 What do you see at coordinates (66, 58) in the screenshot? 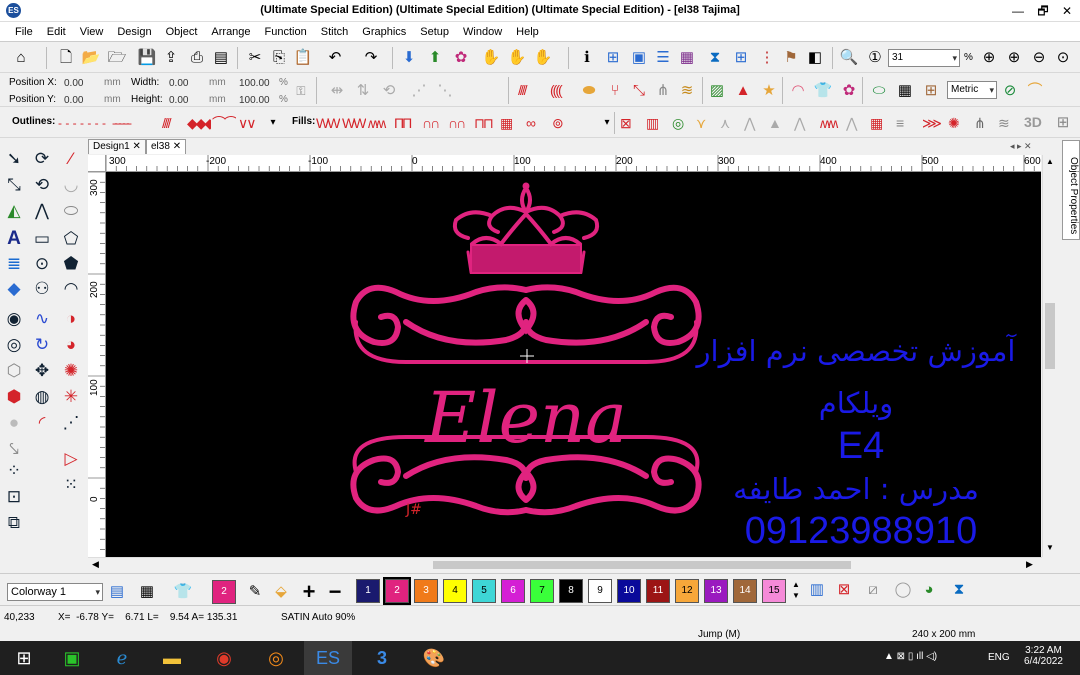
I see `new-file-icon: 🗋` at bounding box center [66, 58].